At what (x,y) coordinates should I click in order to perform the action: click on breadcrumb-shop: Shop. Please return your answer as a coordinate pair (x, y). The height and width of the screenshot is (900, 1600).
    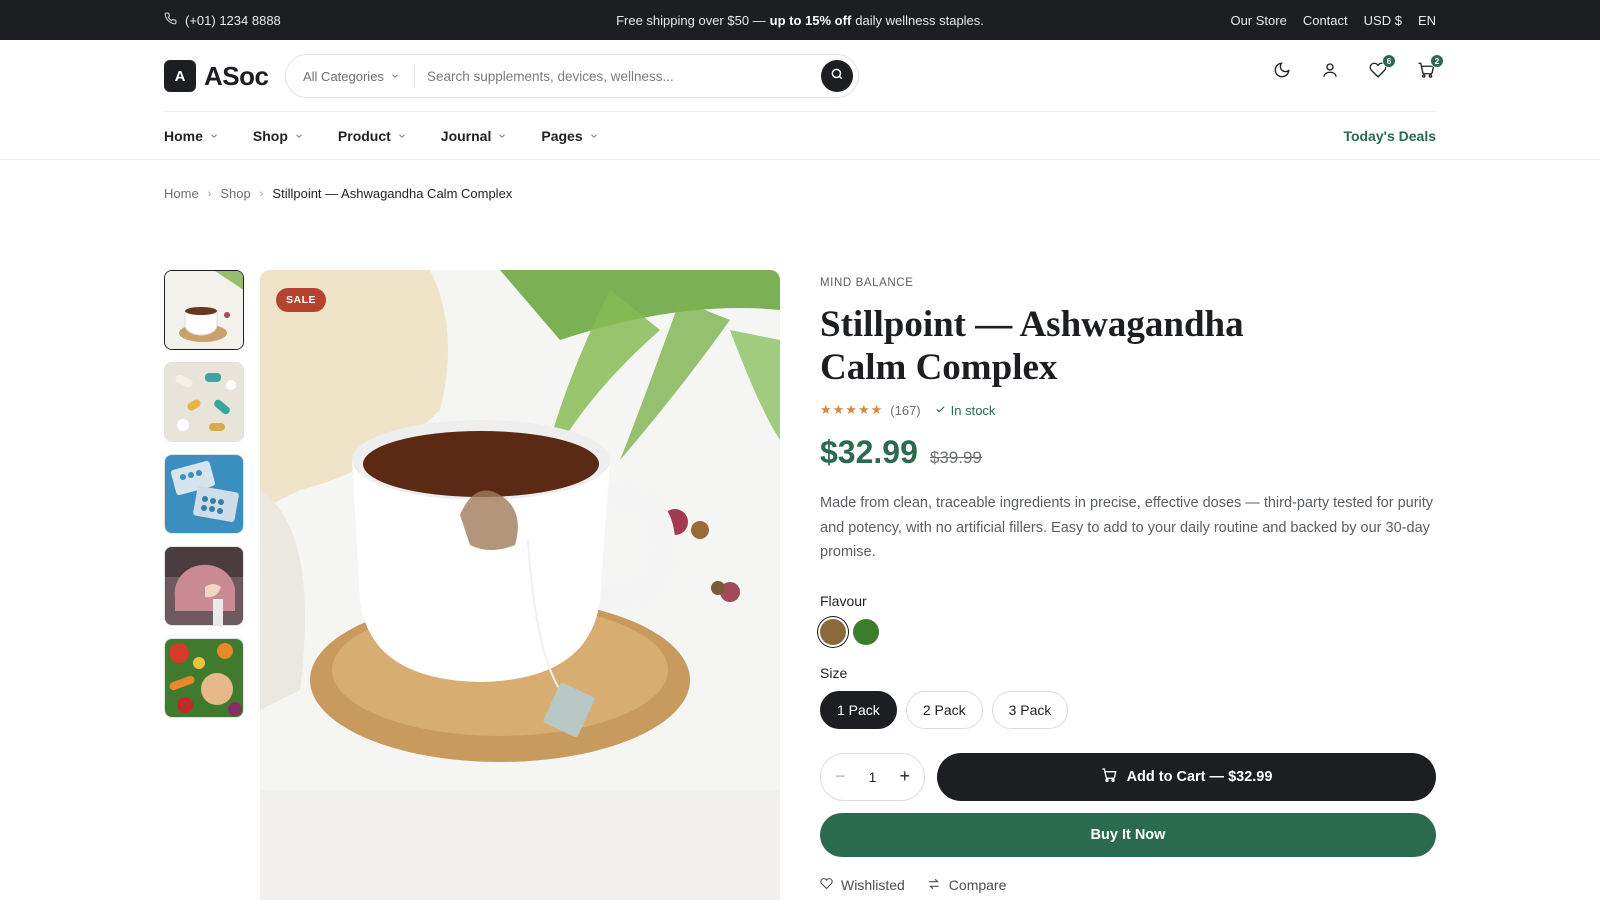
    Looking at the image, I should click on (235, 193).